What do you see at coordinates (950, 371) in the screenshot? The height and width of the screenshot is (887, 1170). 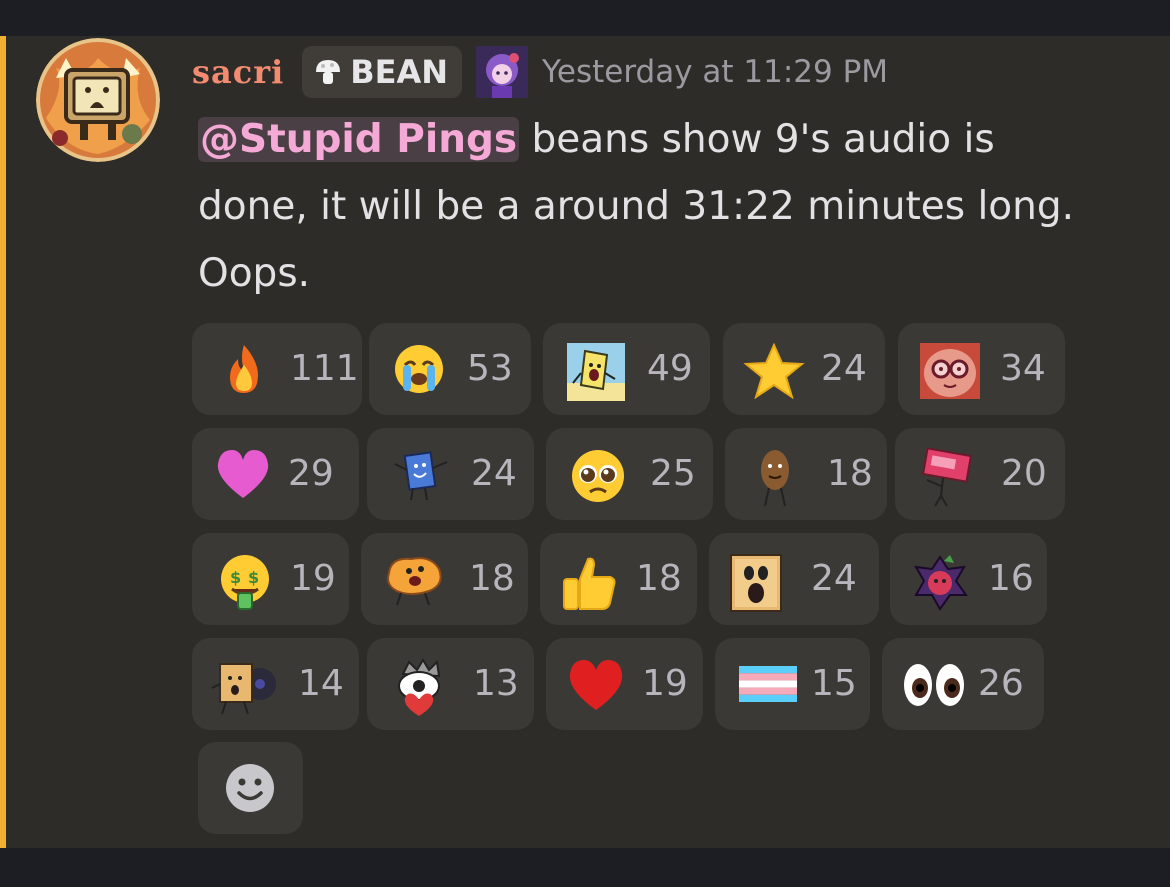 I see `custom-pink-face-emoji` at bounding box center [950, 371].